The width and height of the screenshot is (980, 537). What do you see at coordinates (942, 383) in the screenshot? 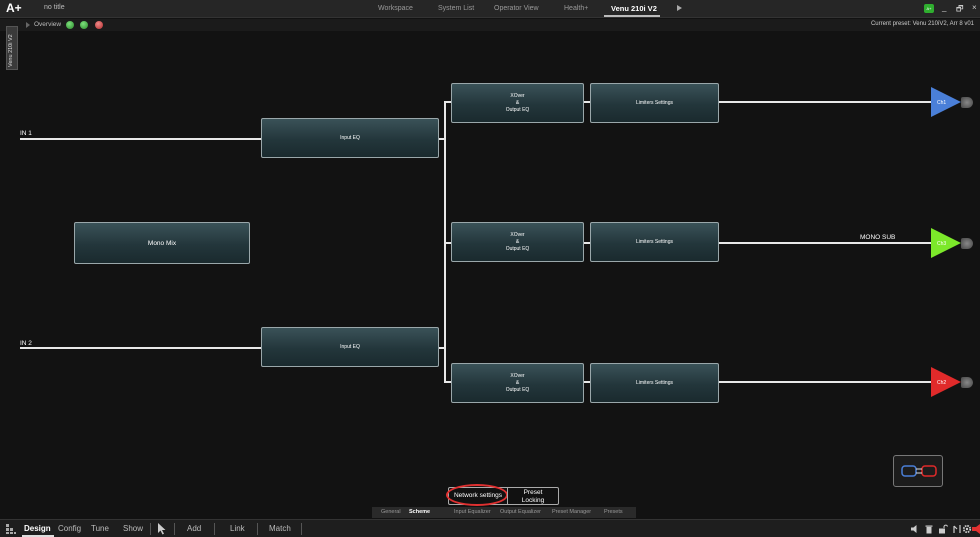
I see `ch2-label: Ch2` at bounding box center [942, 383].